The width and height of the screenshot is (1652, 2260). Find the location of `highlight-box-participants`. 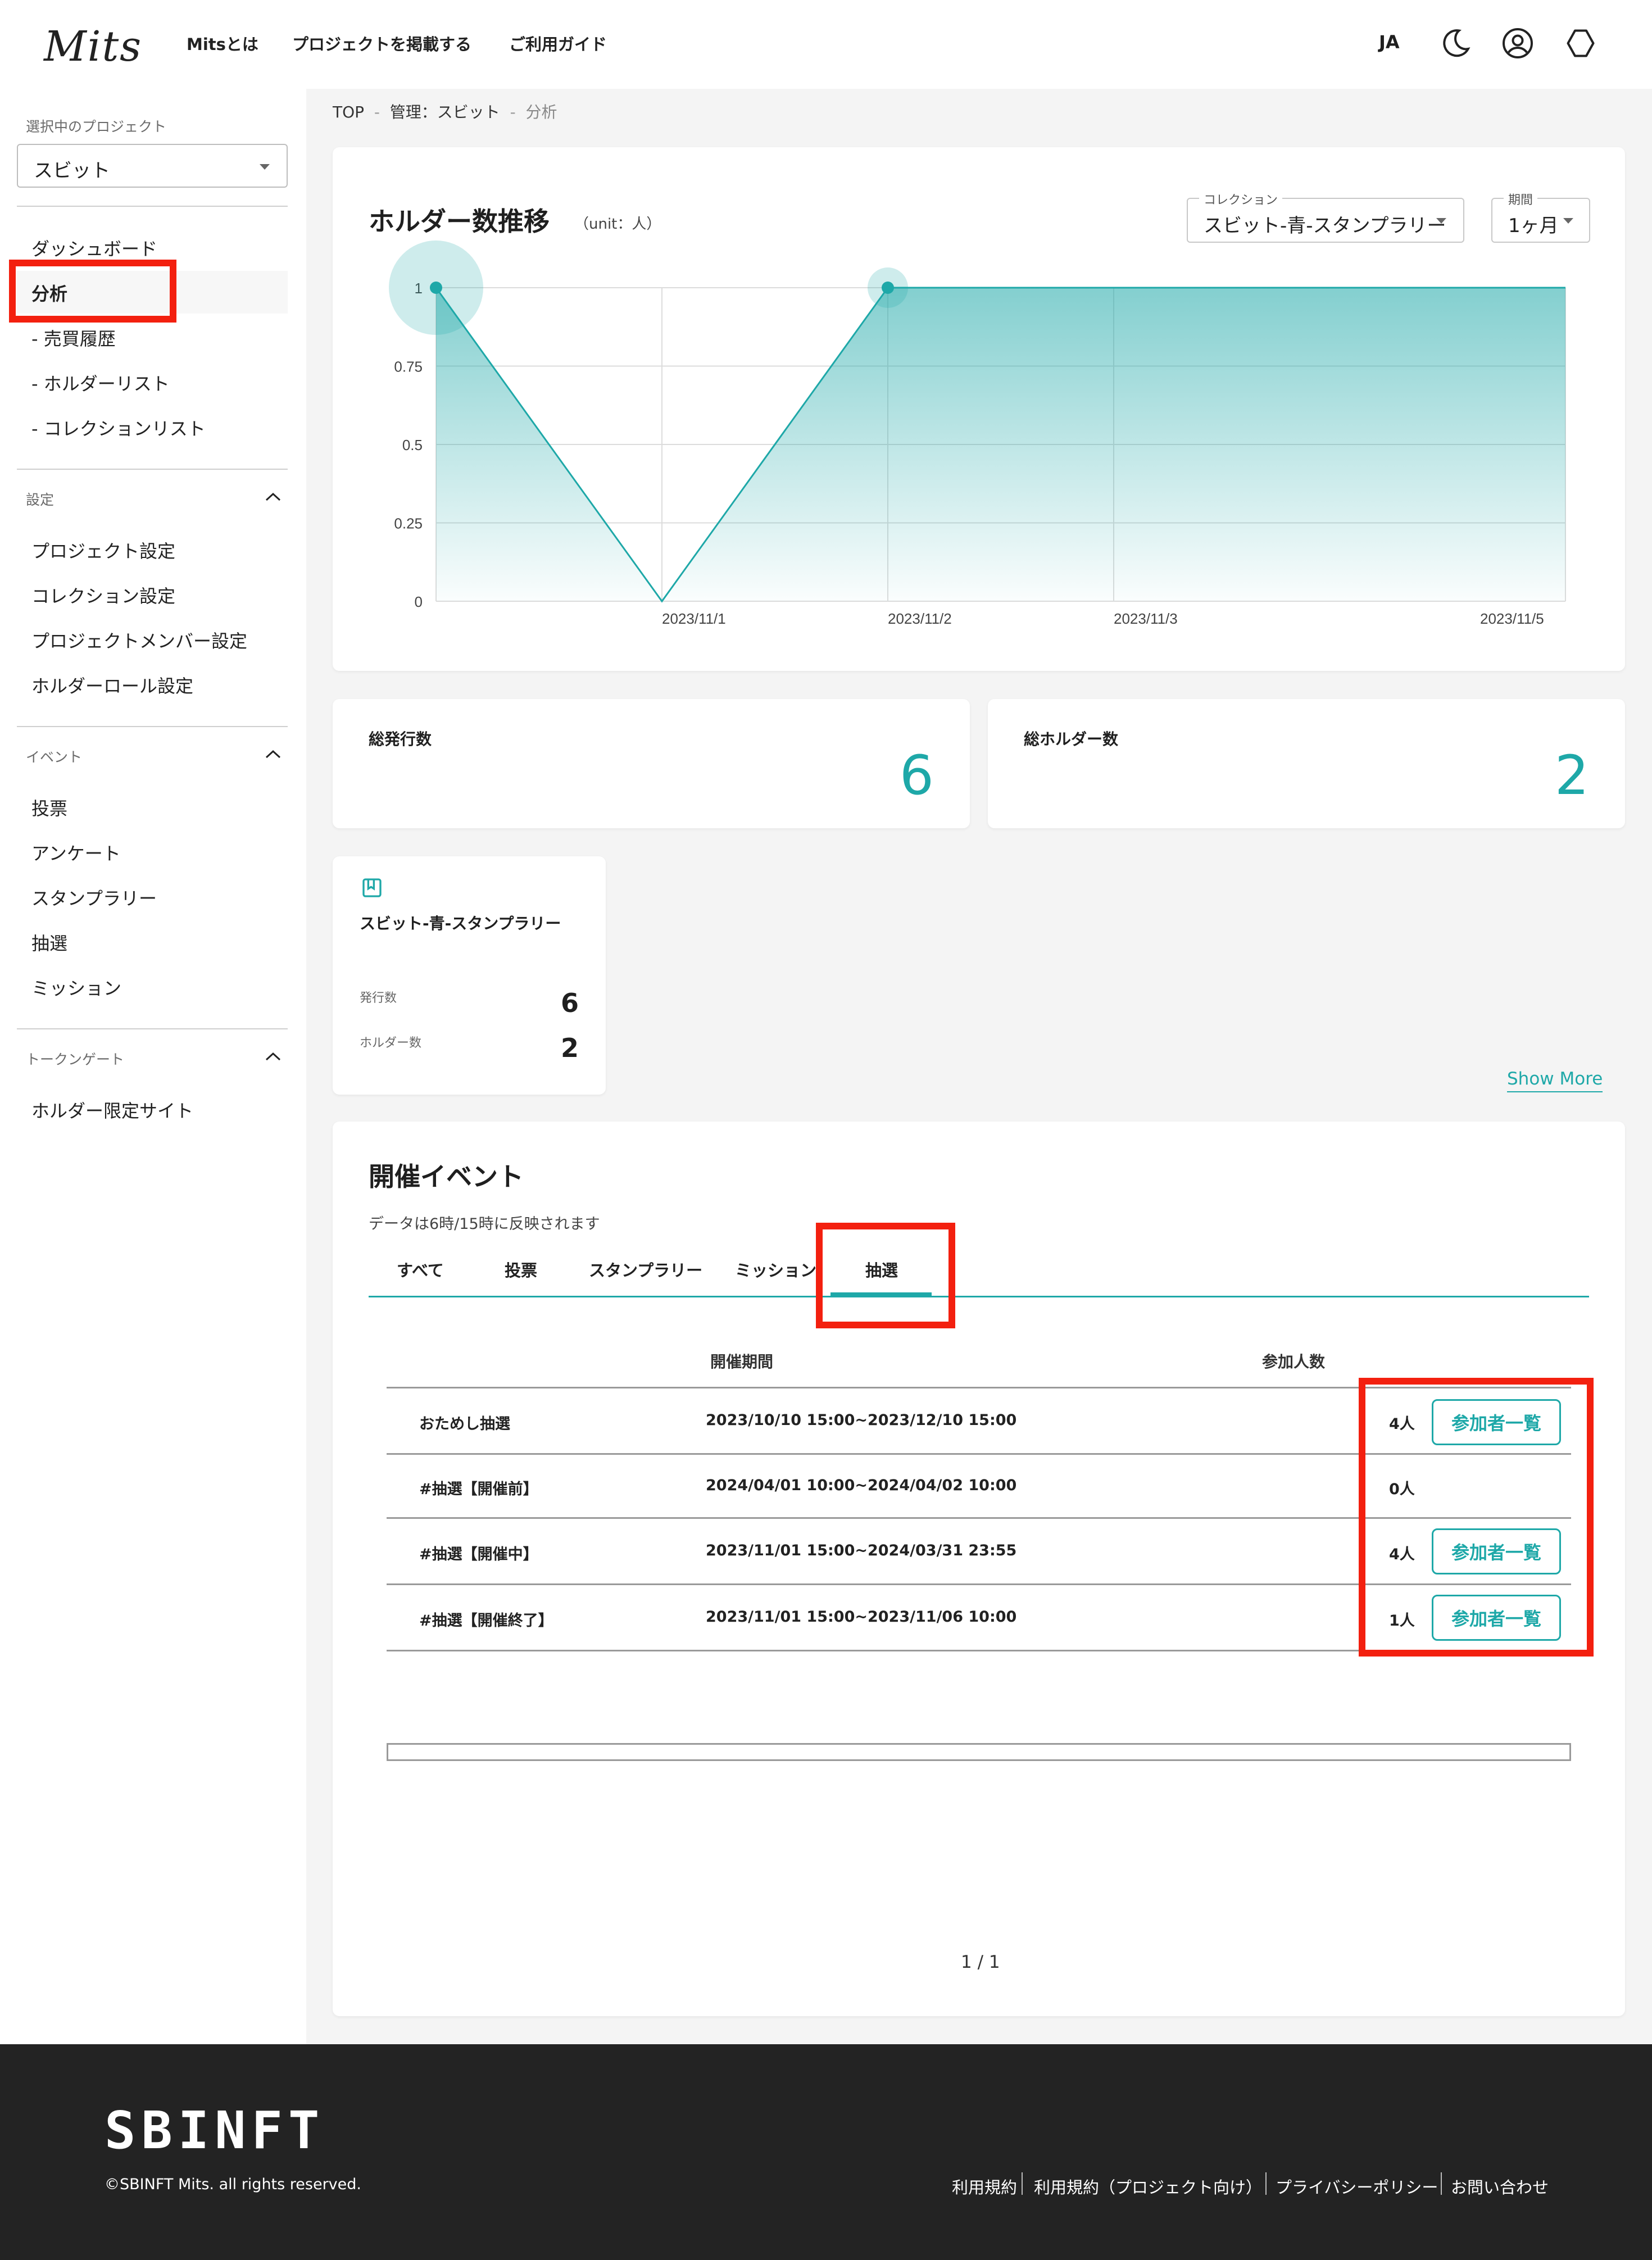

highlight-box-participants is located at coordinates (1476, 1518).